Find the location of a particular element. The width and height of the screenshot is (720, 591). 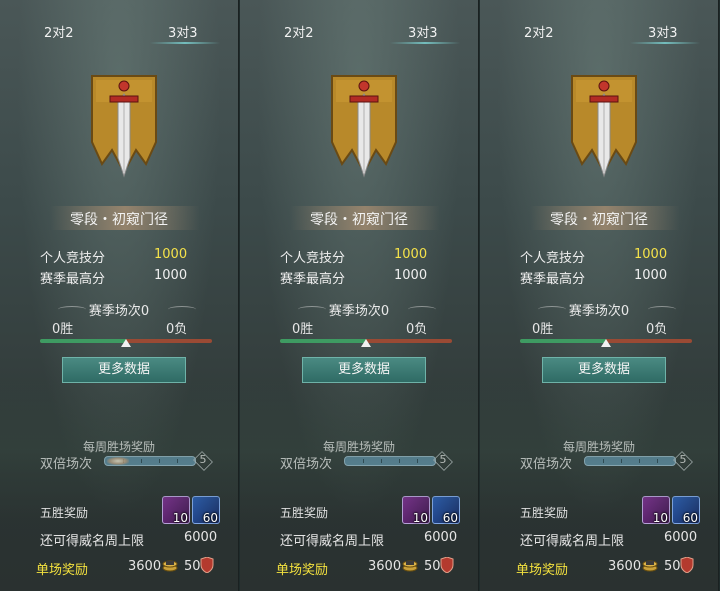

double-progress-glow is located at coordinates (118, 461).